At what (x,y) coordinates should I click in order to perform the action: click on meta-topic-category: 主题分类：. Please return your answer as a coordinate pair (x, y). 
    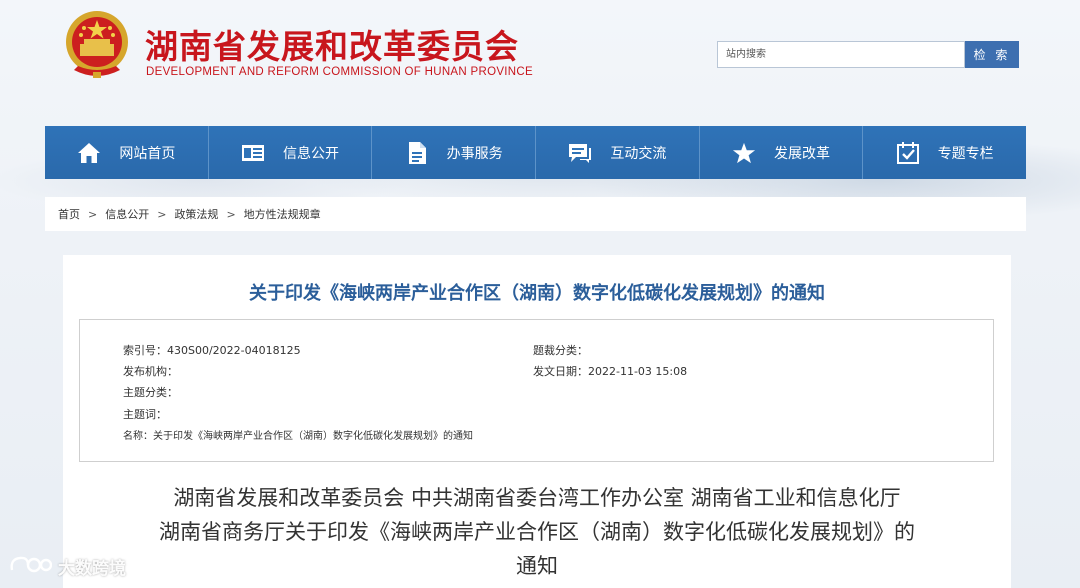
    Looking at the image, I should click on (150, 392).